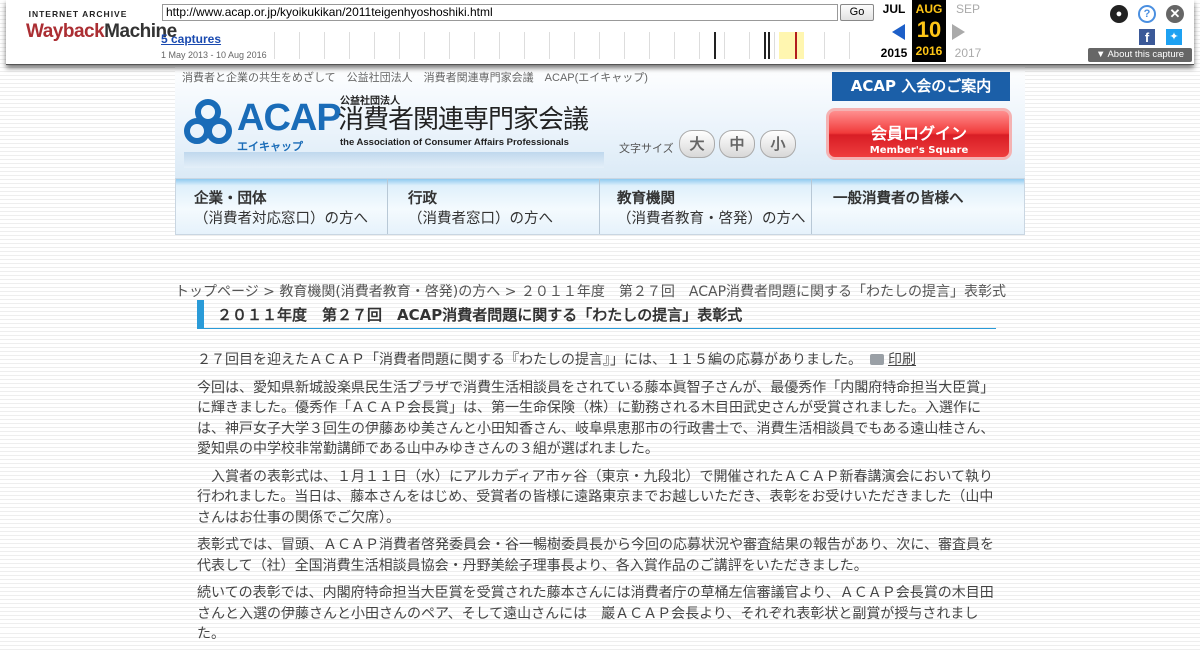 Image resolution: width=1200 pixels, height=652 pixels. Describe the element at coordinates (230, 199) in the screenshot. I see `nav-item-line1: 企業・団体` at that location.